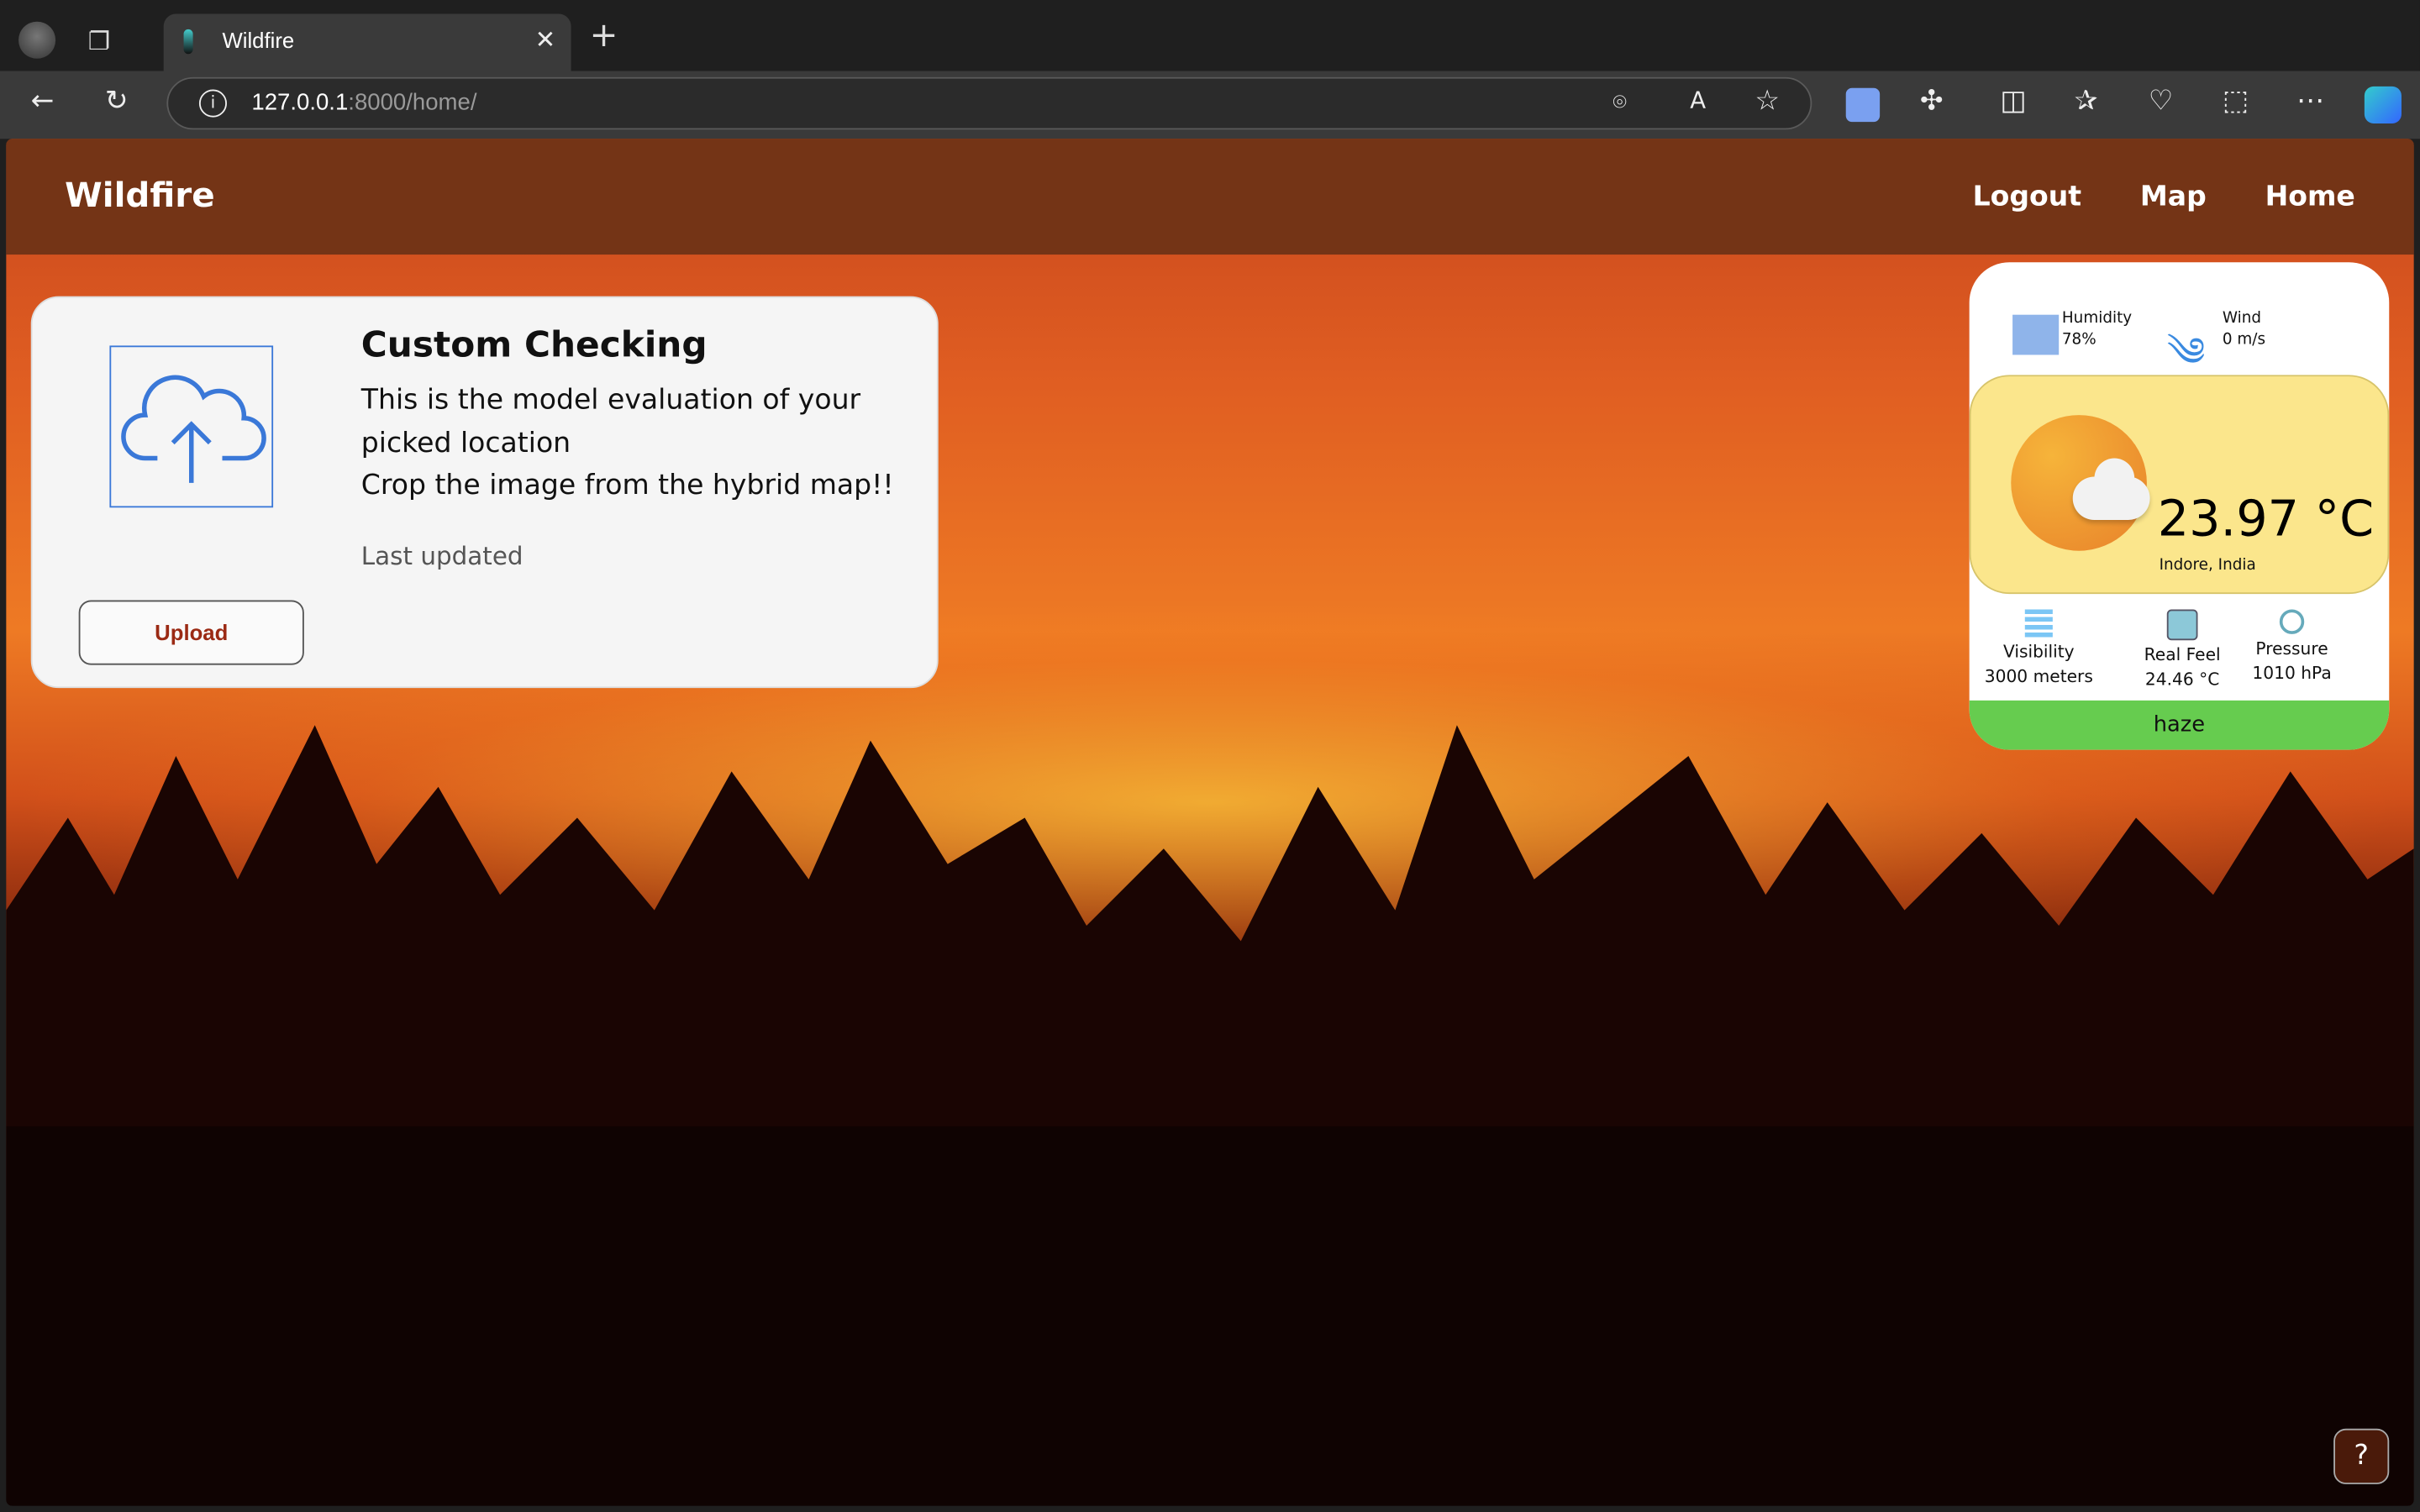 The width and height of the screenshot is (2420, 1512). What do you see at coordinates (441, 556) in the screenshot?
I see `last-updated: Last updated` at bounding box center [441, 556].